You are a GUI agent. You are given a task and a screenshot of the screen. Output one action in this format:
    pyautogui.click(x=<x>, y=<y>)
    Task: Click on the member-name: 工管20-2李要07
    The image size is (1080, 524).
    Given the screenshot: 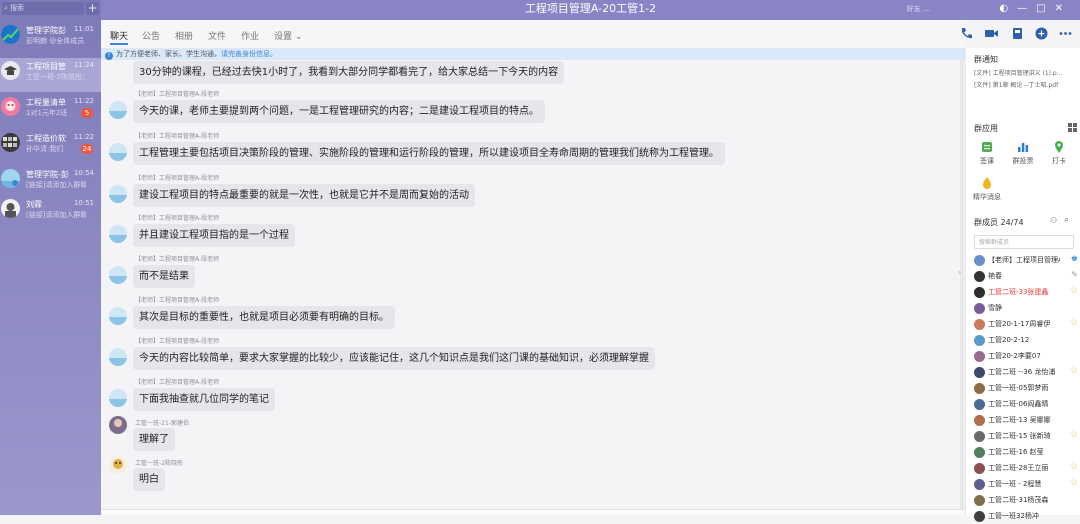 What is the action you would take?
    pyautogui.click(x=1014, y=356)
    